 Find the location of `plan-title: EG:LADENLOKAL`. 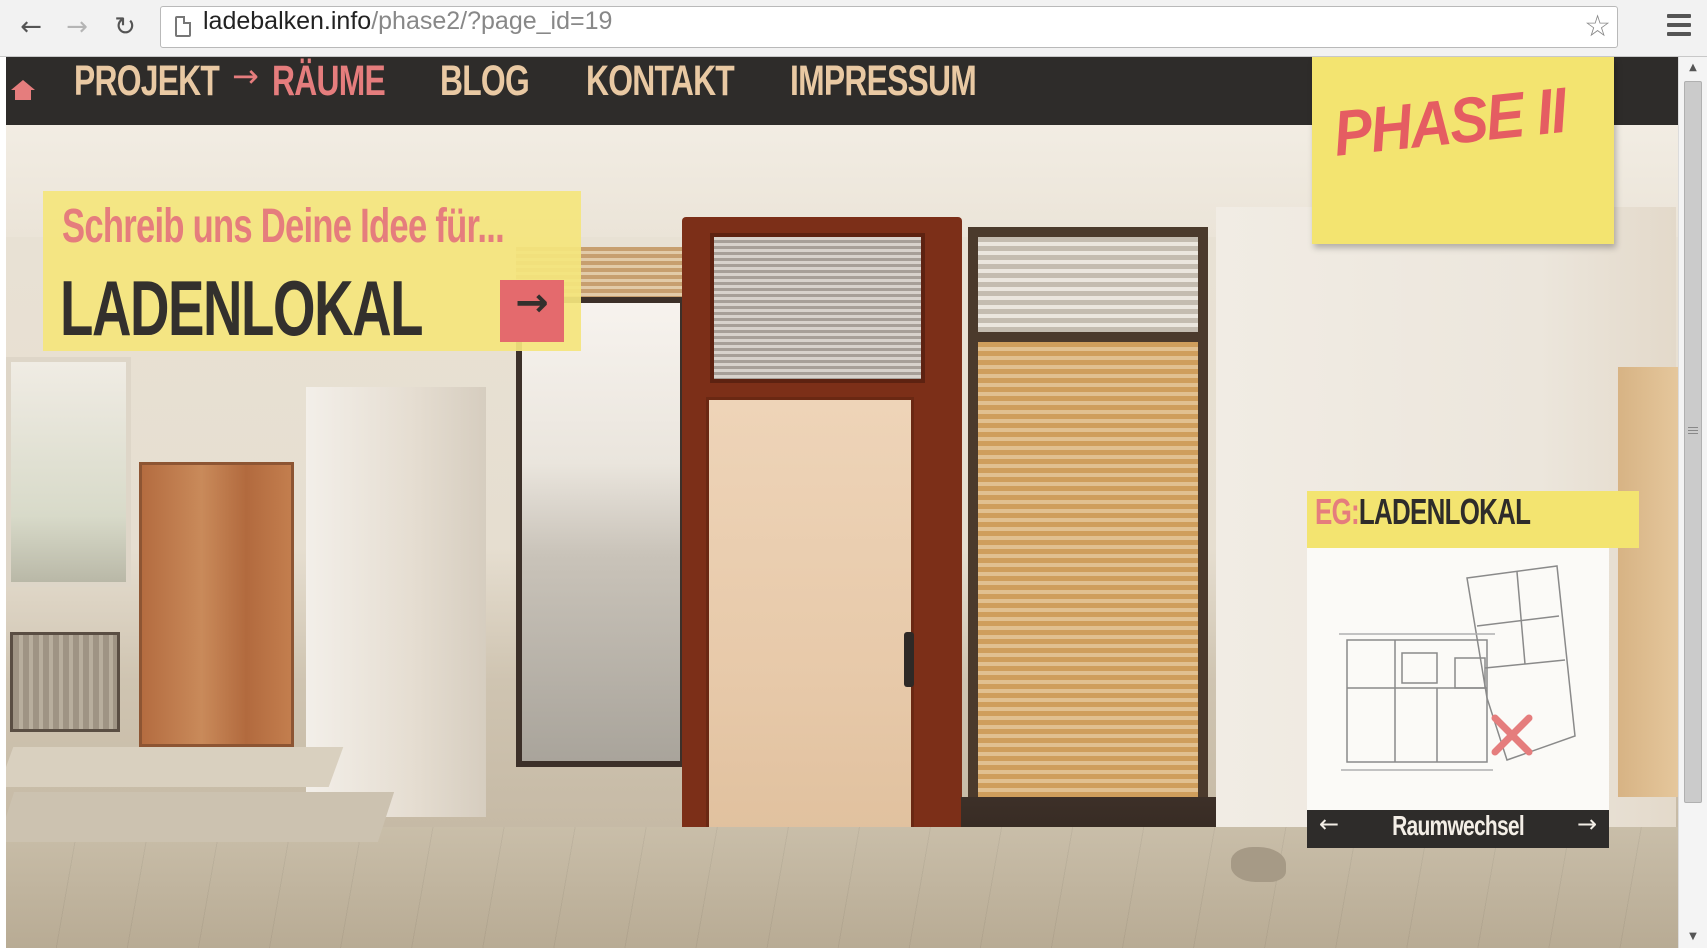

plan-title: EG:LADENLOKAL is located at coordinates (1423, 512).